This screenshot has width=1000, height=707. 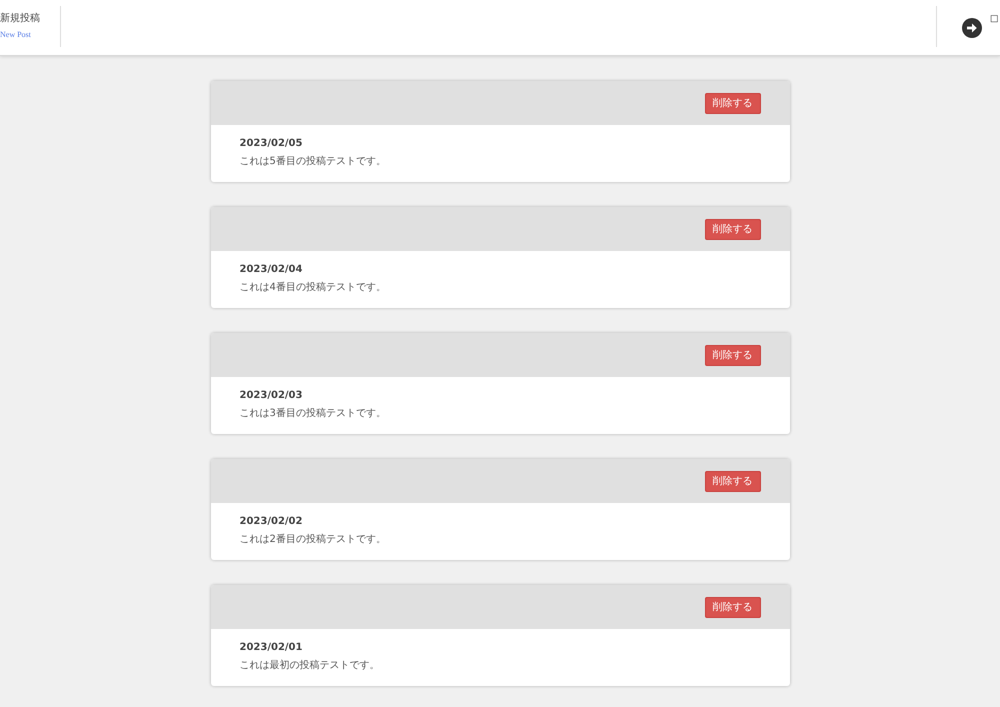 What do you see at coordinates (272, 648) in the screenshot?
I see `post-date: 2023/02/01` at bounding box center [272, 648].